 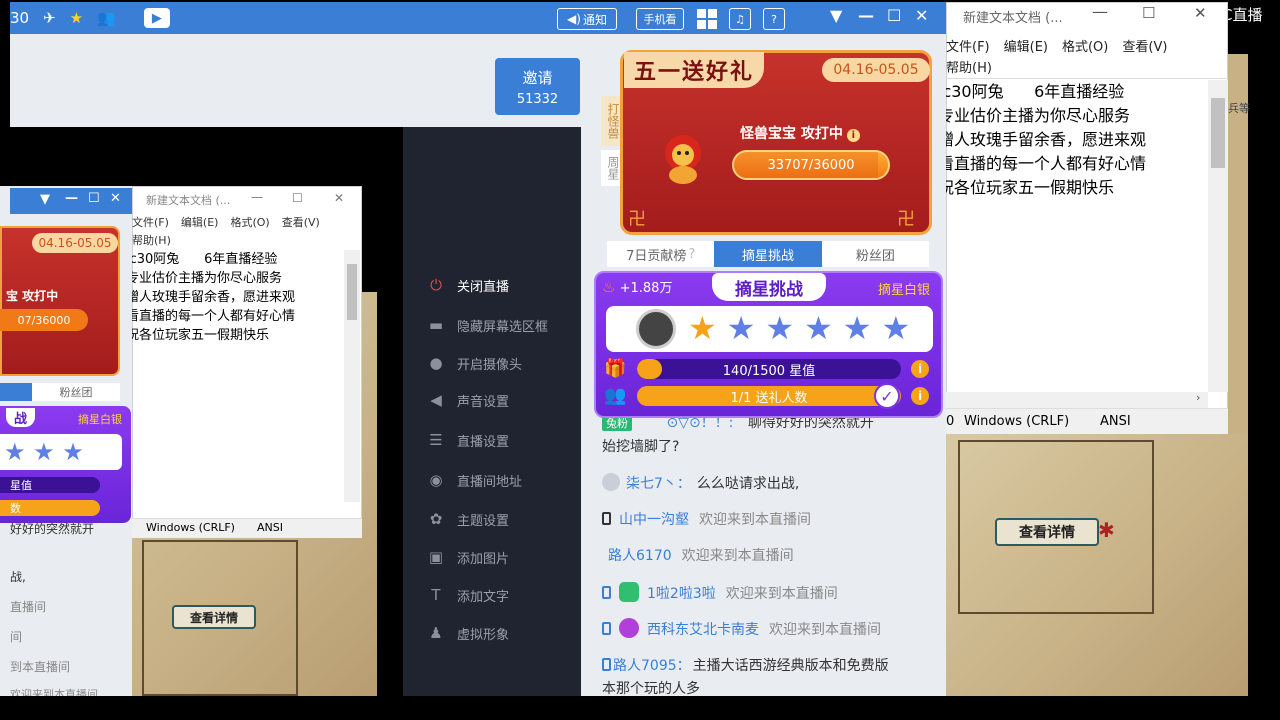 I want to click on flame-icon: ♨, so click(x=609, y=287).